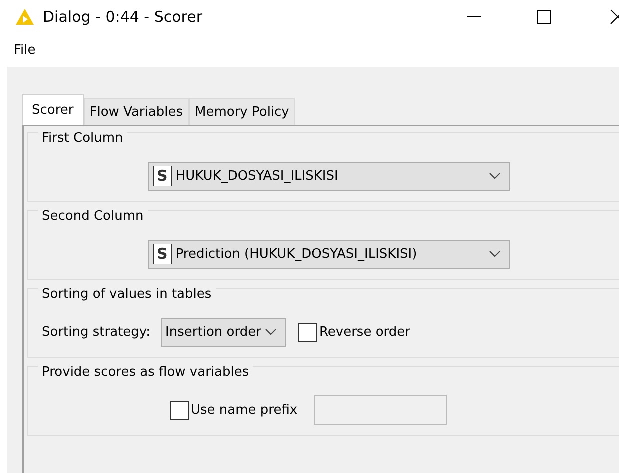 This screenshot has width=619, height=473. I want to click on window-title: Dialog - 0:44 - Scorer, so click(123, 17).